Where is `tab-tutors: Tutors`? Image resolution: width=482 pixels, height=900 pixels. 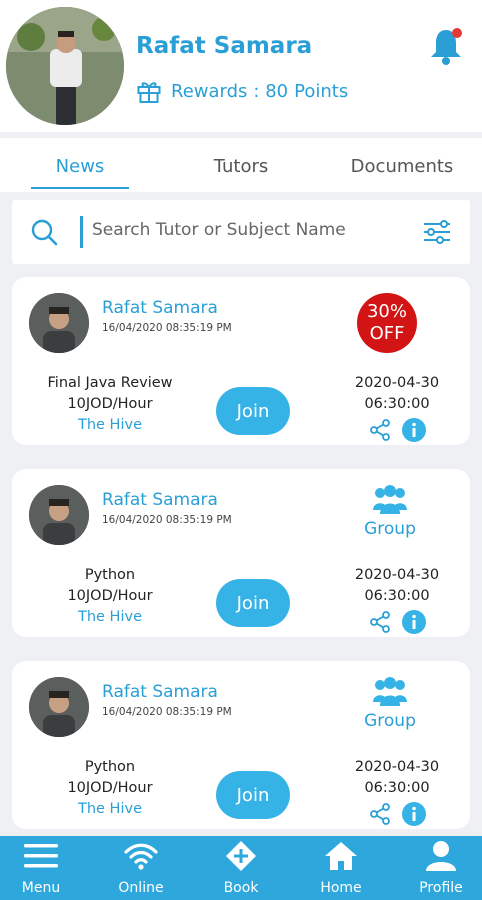
tab-tutors: Tutors is located at coordinates (241, 166).